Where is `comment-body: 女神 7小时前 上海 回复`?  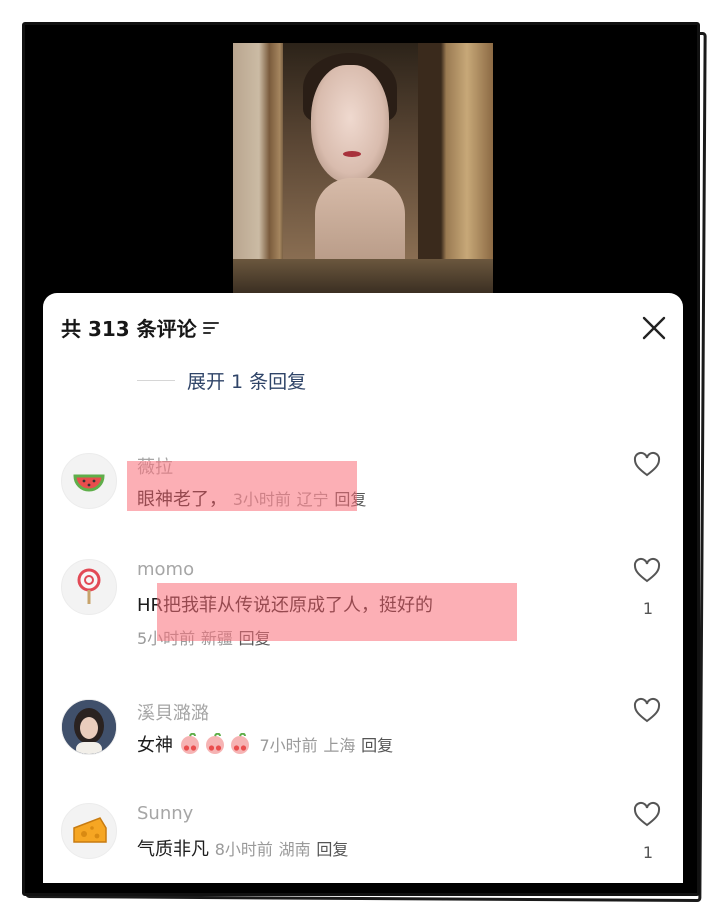 comment-body: 女神 7小时前 上海 回复 is located at coordinates (265, 744).